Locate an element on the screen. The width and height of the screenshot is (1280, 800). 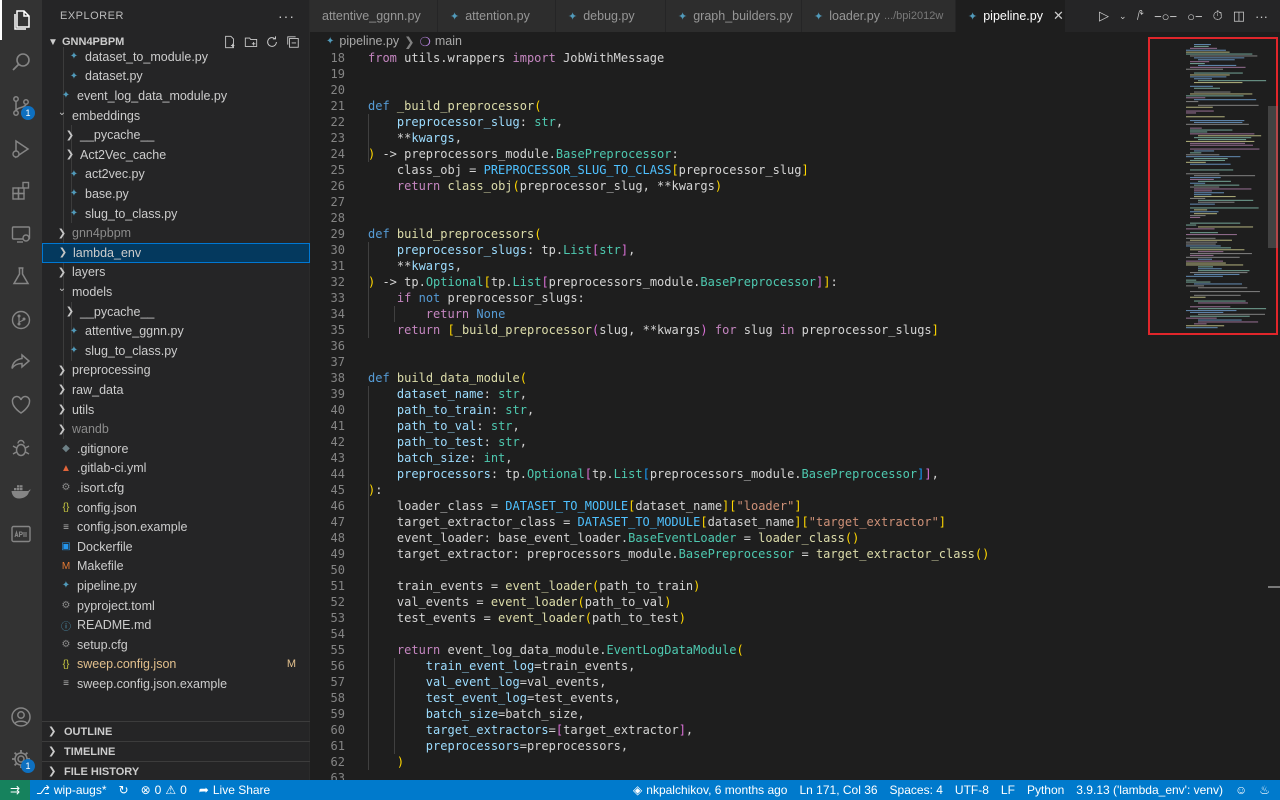
editor-tab: ✦ debug.py is located at coordinates (611, 16).